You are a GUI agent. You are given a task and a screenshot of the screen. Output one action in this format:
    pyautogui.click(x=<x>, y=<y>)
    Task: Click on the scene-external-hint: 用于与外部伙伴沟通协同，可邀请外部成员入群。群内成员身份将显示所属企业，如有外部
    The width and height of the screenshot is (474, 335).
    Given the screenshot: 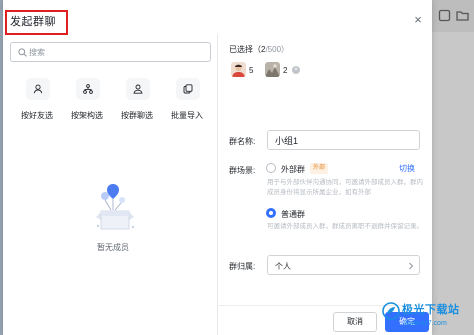 What is the action you would take?
    pyautogui.click(x=345, y=187)
    